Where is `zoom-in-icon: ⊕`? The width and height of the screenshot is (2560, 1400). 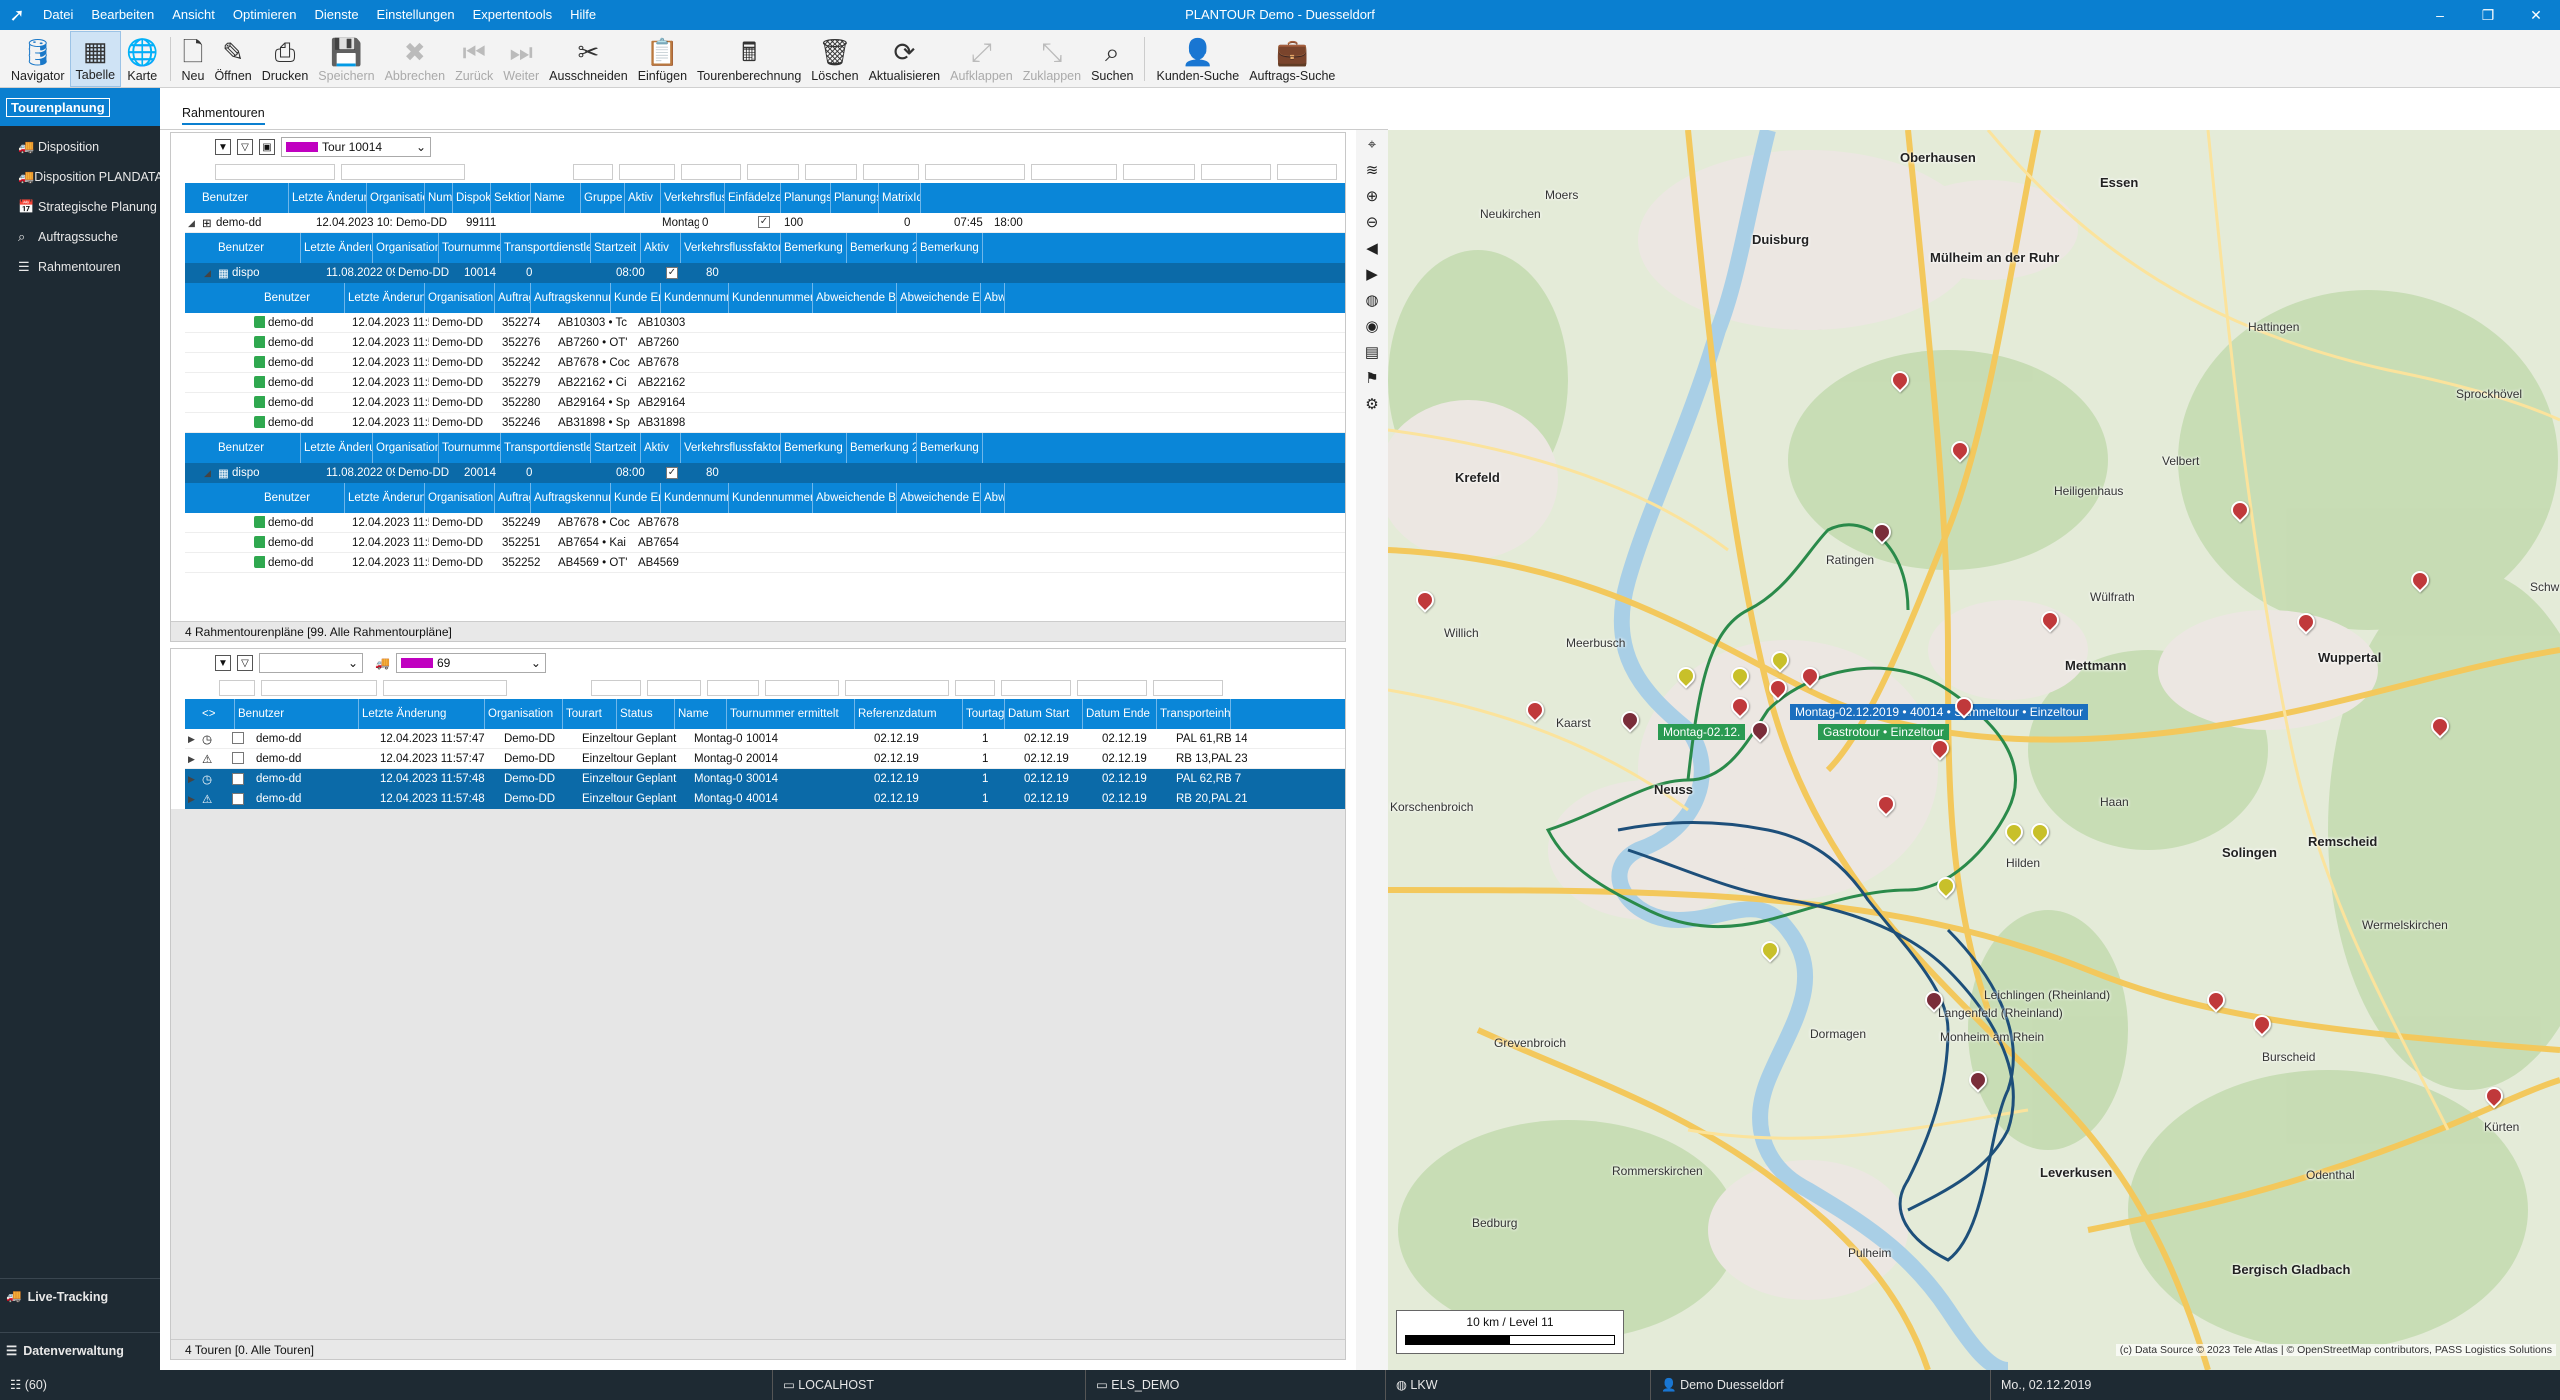
zoom-in-icon: ⊕ is located at coordinates (1372, 197).